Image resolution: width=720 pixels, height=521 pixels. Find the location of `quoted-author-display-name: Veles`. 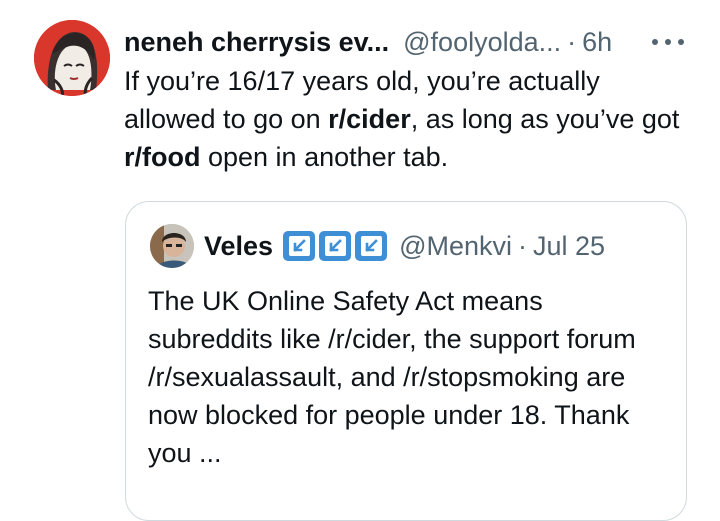

quoted-author-display-name: Veles is located at coordinates (239, 245).